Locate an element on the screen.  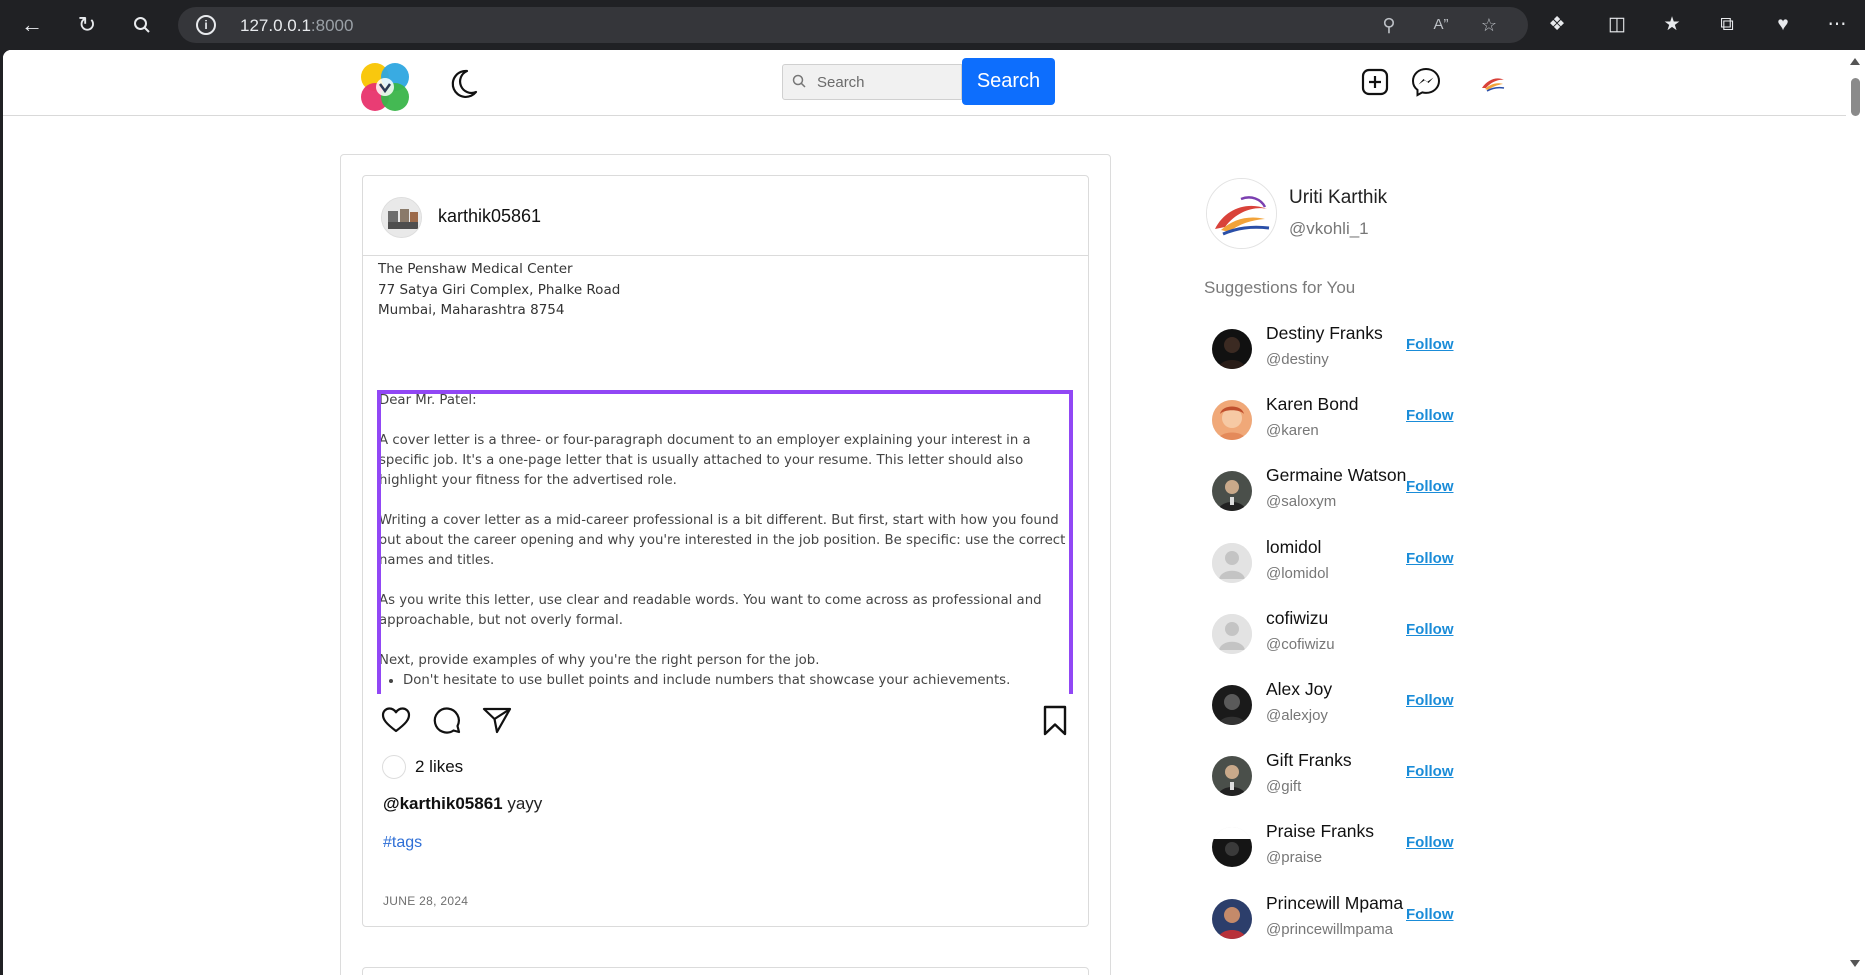
scroll-up-arrow-icon is located at coordinates (1855, 61).